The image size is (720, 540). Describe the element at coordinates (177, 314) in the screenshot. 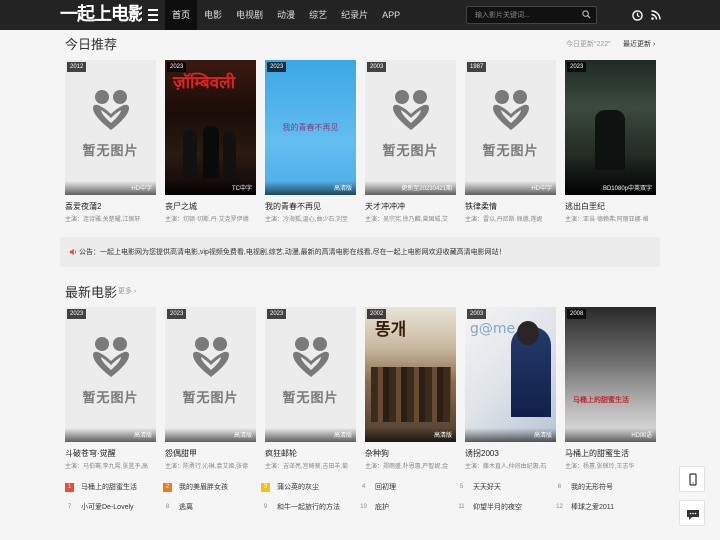

I see `year-badge: 2023` at that location.